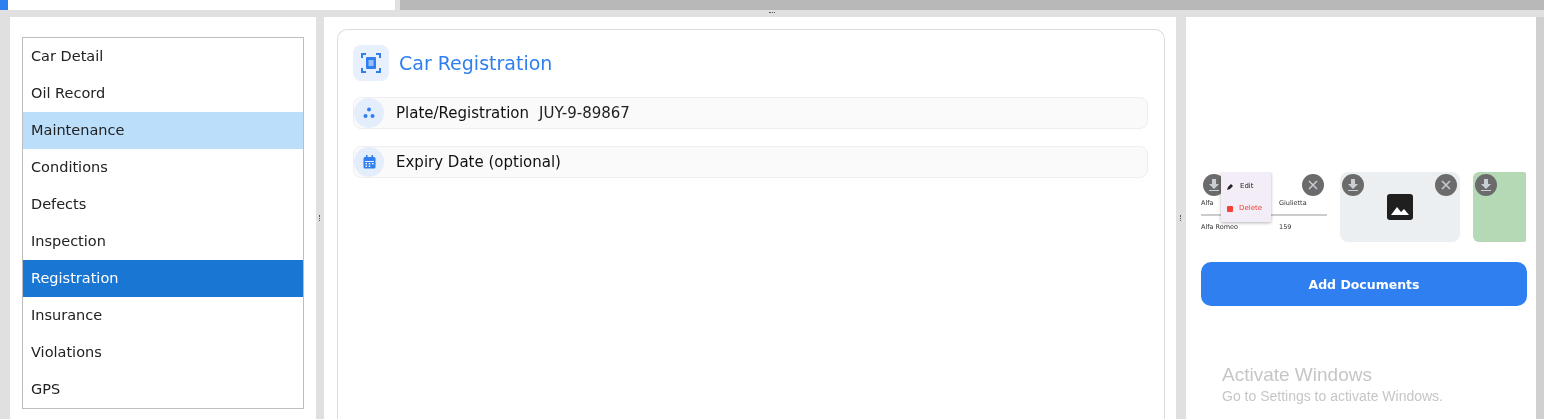 Image resolution: width=1544 pixels, height=419 pixels. I want to click on accent-bar, so click(4, 5).